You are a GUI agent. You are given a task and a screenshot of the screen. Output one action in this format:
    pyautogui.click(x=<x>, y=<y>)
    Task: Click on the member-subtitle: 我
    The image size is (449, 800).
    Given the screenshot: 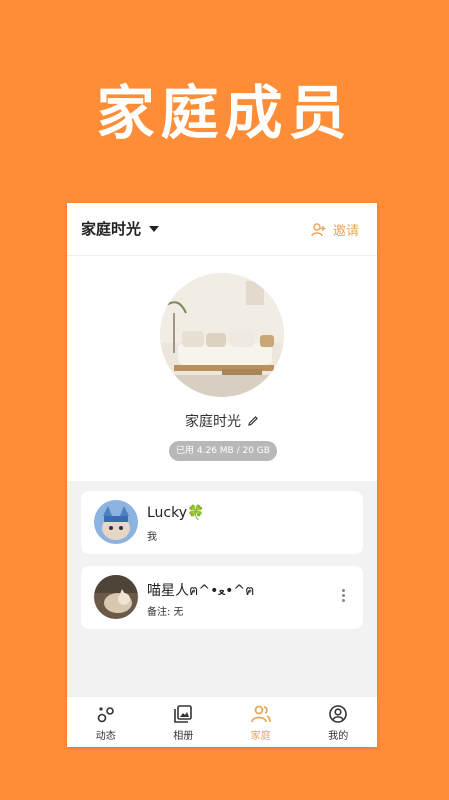 What is the action you would take?
    pyautogui.click(x=152, y=537)
    